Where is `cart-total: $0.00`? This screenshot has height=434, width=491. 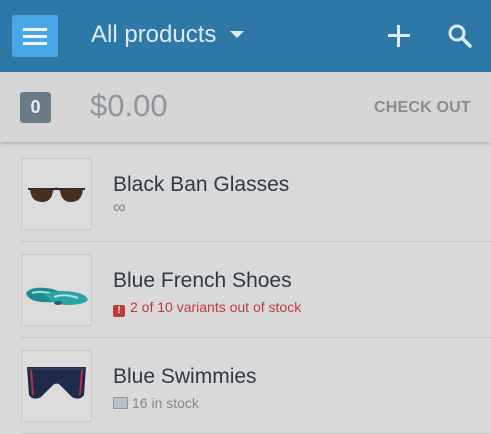
cart-total: $0.00 is located at coordinates (129, 105).